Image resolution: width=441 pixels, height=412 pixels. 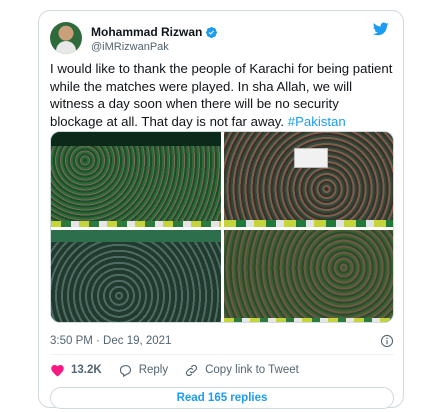 What do you see at coordinates (66, 38) in the screenshot?
I see `avatar` at bounding box center [66, 38].